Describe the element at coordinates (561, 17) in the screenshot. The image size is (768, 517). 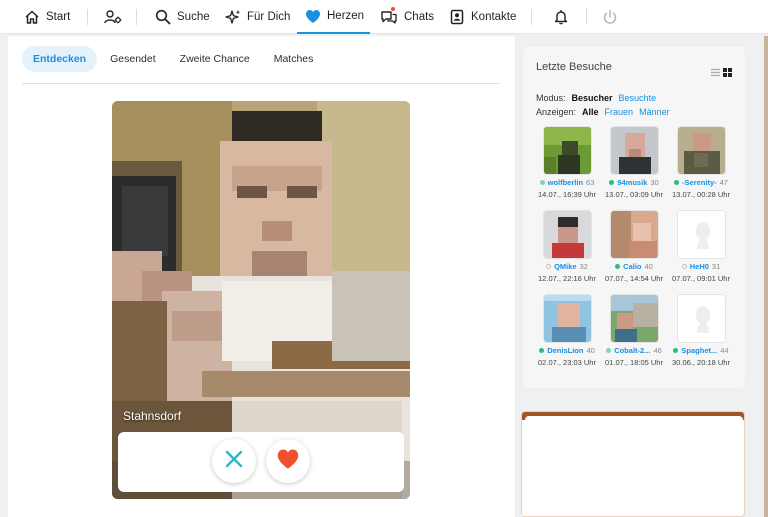
I see `nav-notifications` at that location.